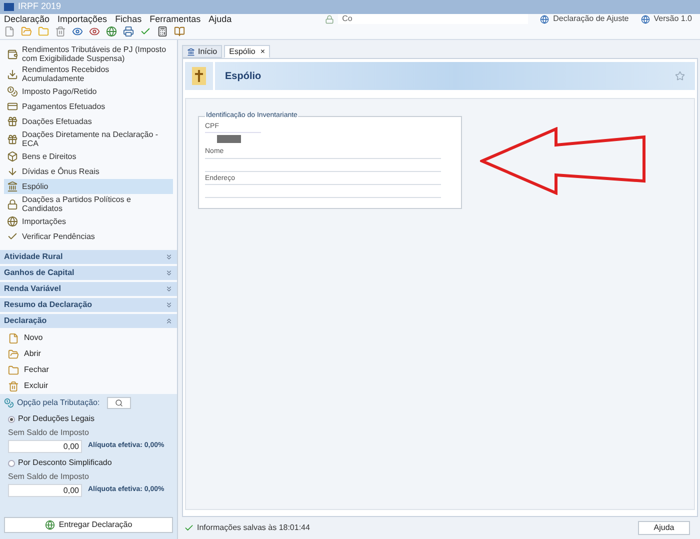 The image size is (700, 539). What do you see at coordinates (179, 31) in the screenshot?
I see `book-icon` at bounding box center [179, 31].